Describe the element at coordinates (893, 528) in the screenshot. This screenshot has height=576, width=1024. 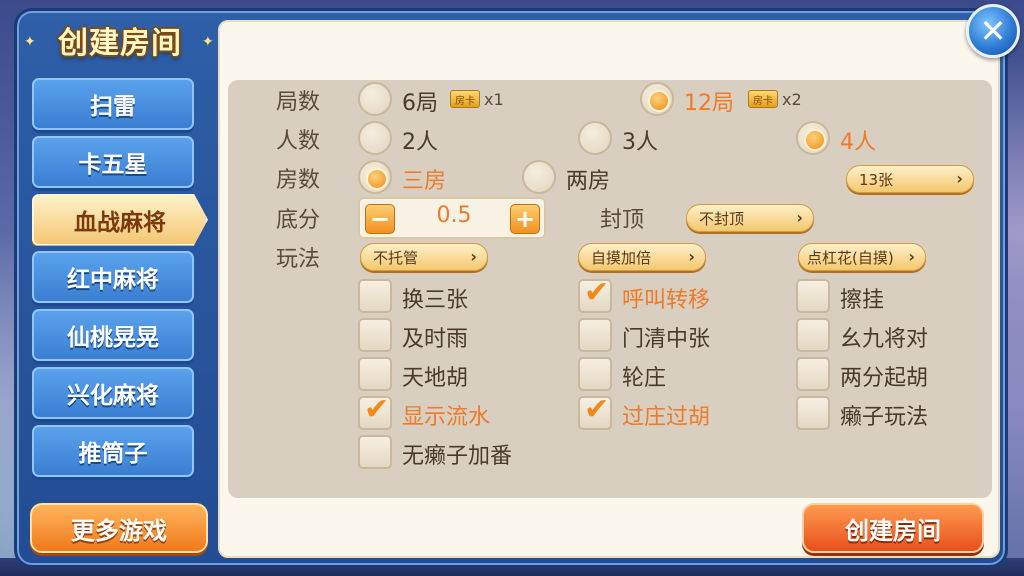
I see `create-room-button: 创建房间` at that location.